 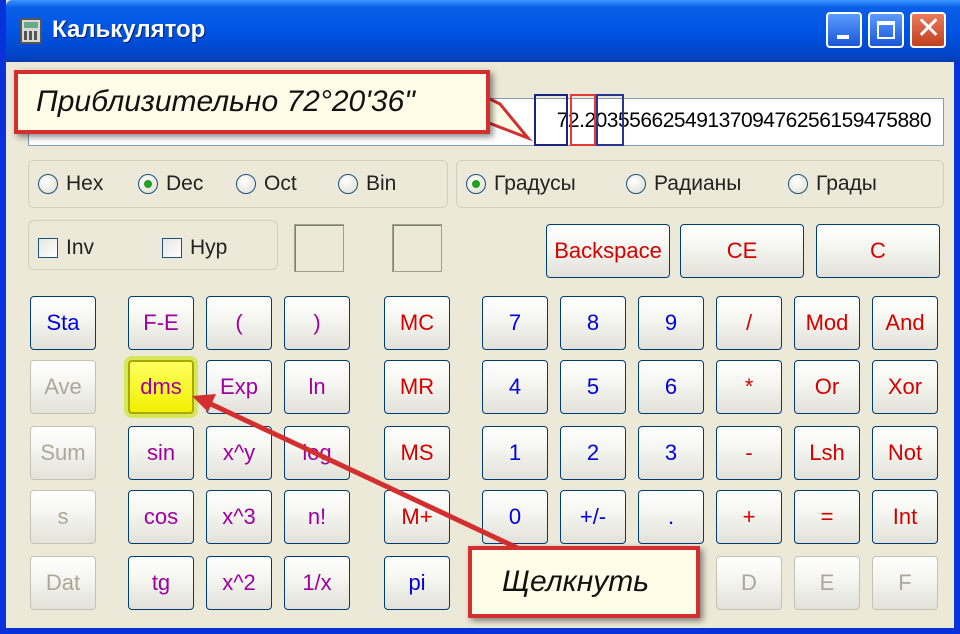 I want to click on x-squared-button: x^2, so click(x=239, y=583).